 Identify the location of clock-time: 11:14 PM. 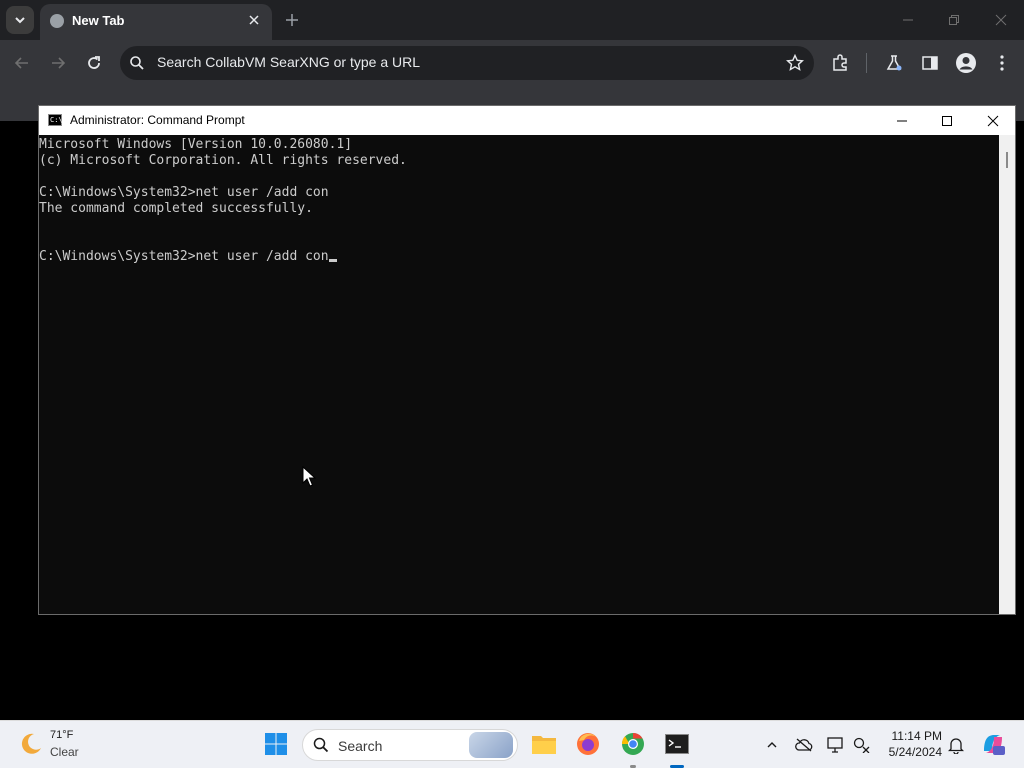
(916, 736).